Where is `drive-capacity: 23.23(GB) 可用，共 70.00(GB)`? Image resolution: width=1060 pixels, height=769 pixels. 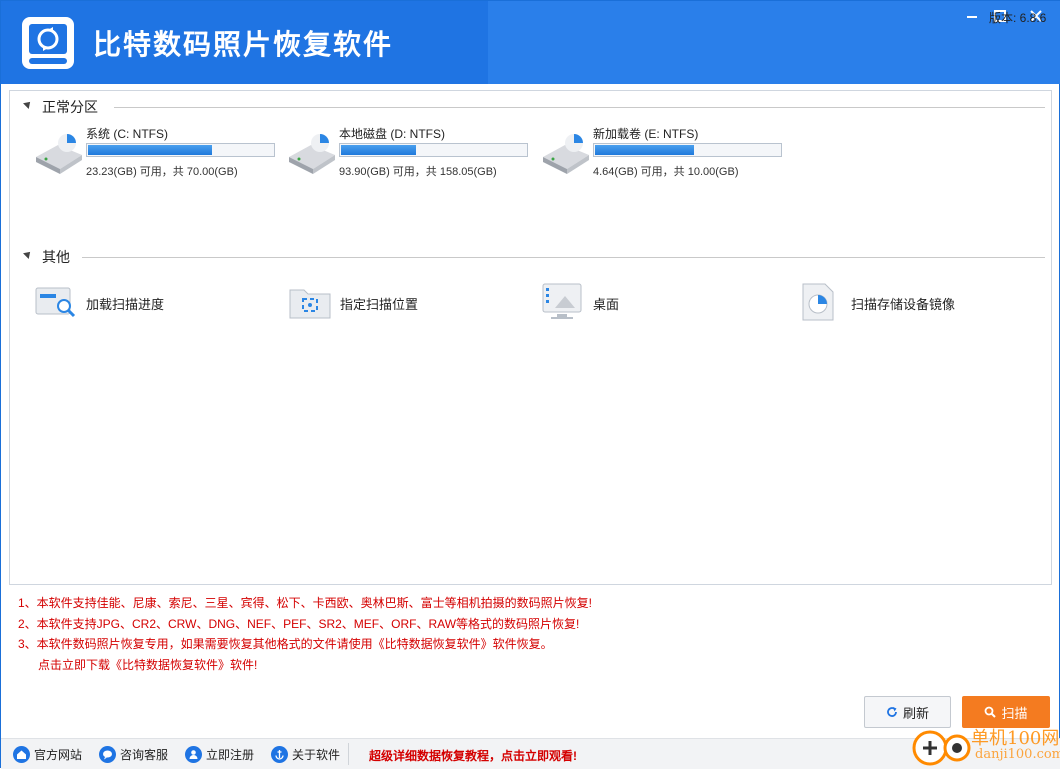
drive-capacity: 23.23(GB) 可用，共 70.00(GB) is located at coordinates (162, 172).